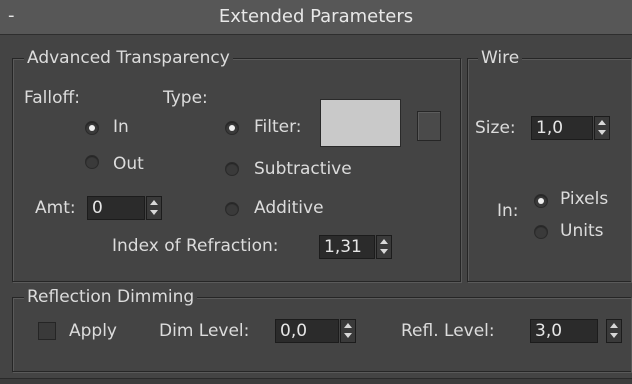 The width and height of the screenshot is (632, 384). What do you see at coordinates (614, 331) in the screenshot?
I see `refl-level-spinner` at bounding box center [614, 331].